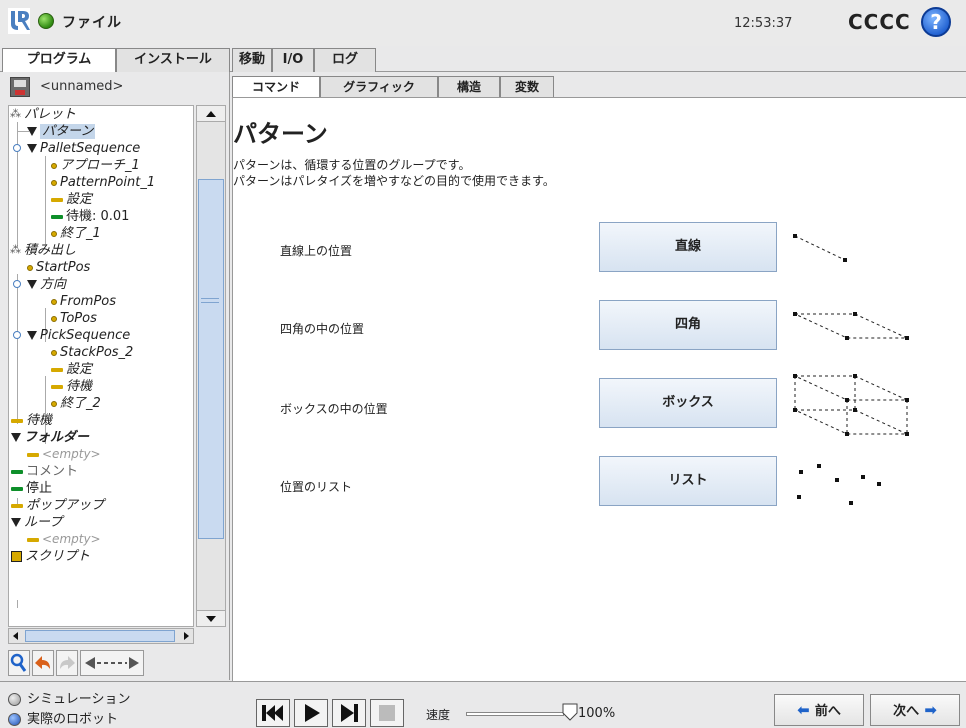  I want to click on tree-node-wait-3: 待機, so click(31, 420).